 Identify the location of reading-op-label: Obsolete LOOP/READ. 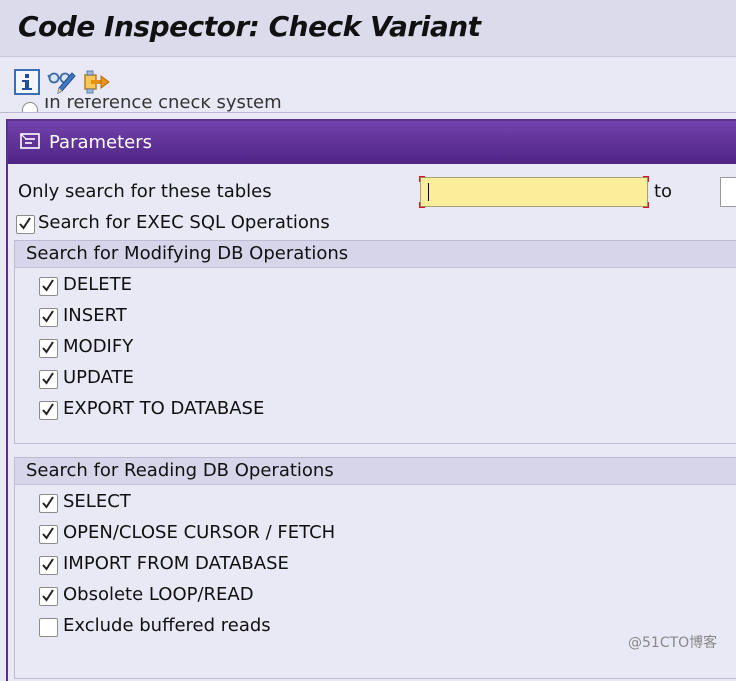
(158, 594).